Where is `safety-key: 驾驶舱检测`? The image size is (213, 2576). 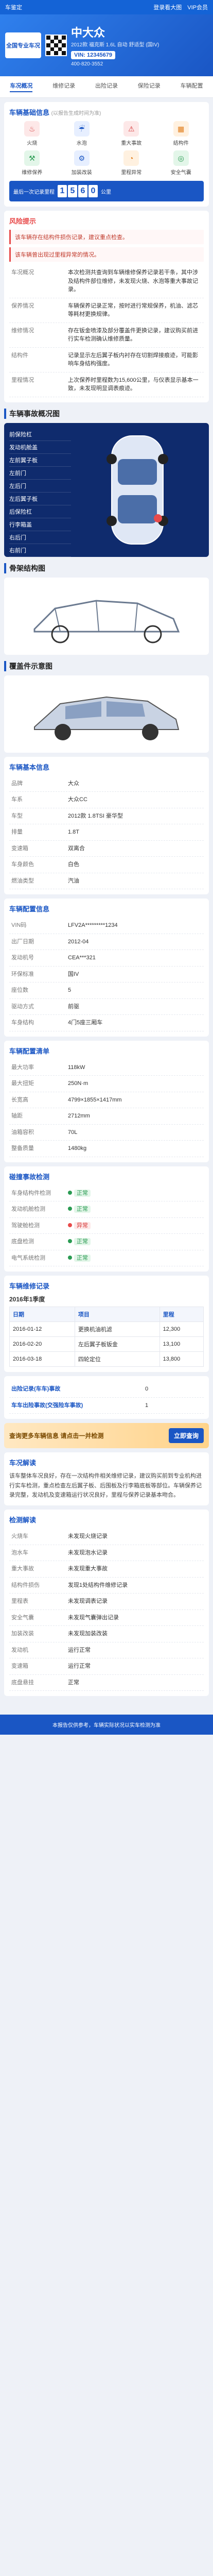 safety-key: 驾驶舱检测 is located at coordinates (25, 1225).